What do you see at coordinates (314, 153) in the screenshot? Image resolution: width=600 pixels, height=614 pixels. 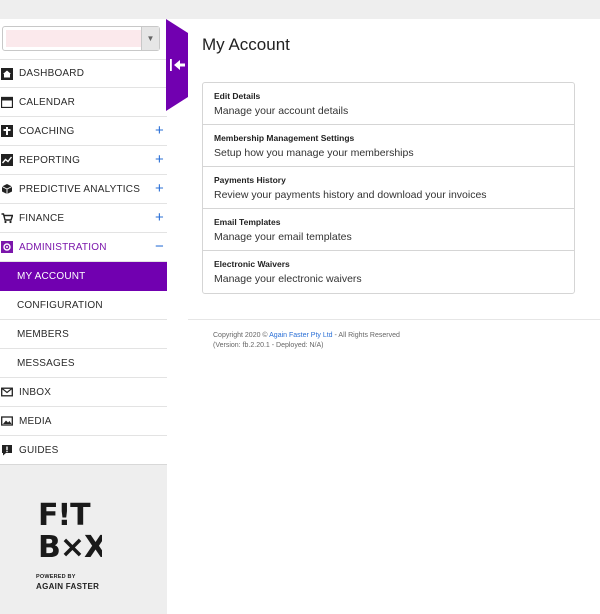 I see `card-description: Setup how you manage your memberships` at bounding box center [314, 153].